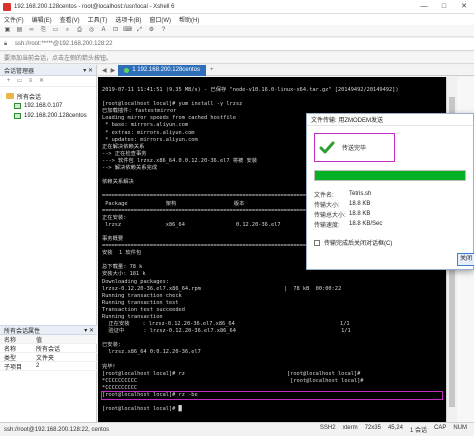 The image size is (474, 436). What do you see at coordinates (360, 214) in the screenshot?
I see `info-value: 18.8 KB` at bounding box center [360, 214].